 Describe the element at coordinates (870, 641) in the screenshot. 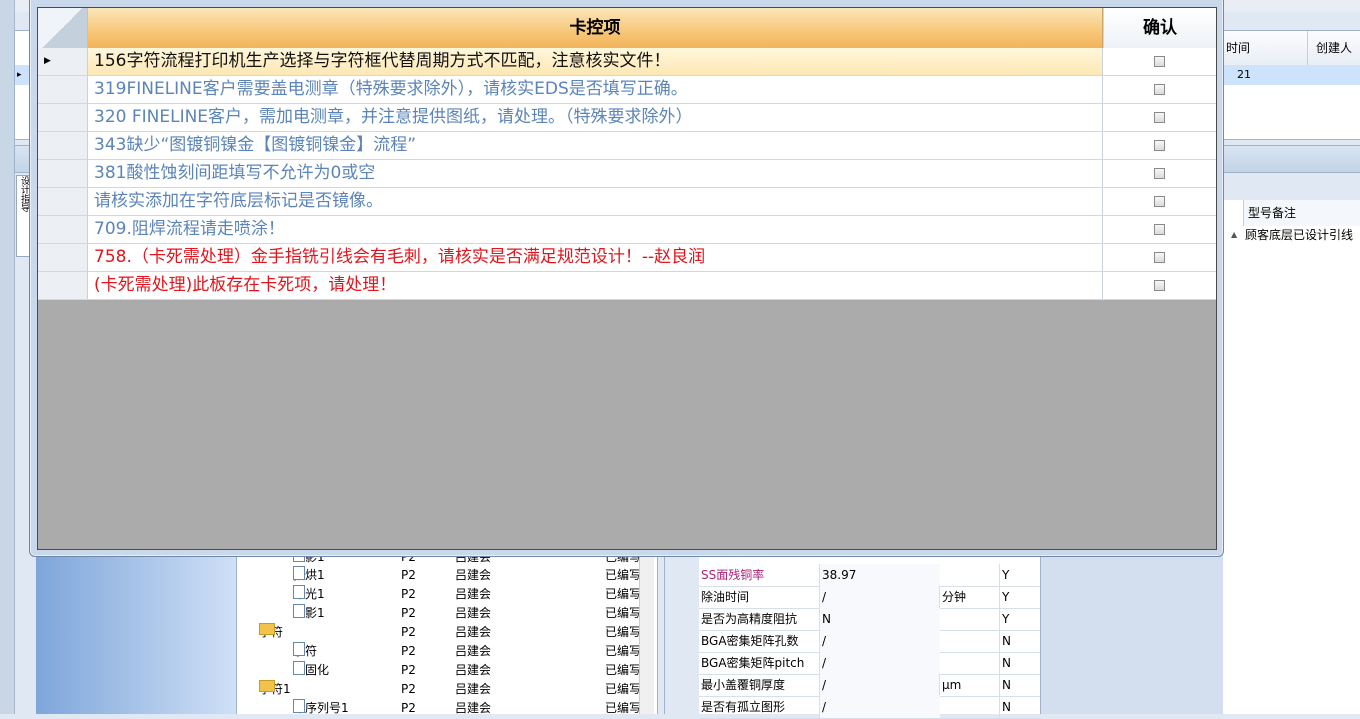

I see `property-row: BGA密集矩阵孔数 / N` at that location.